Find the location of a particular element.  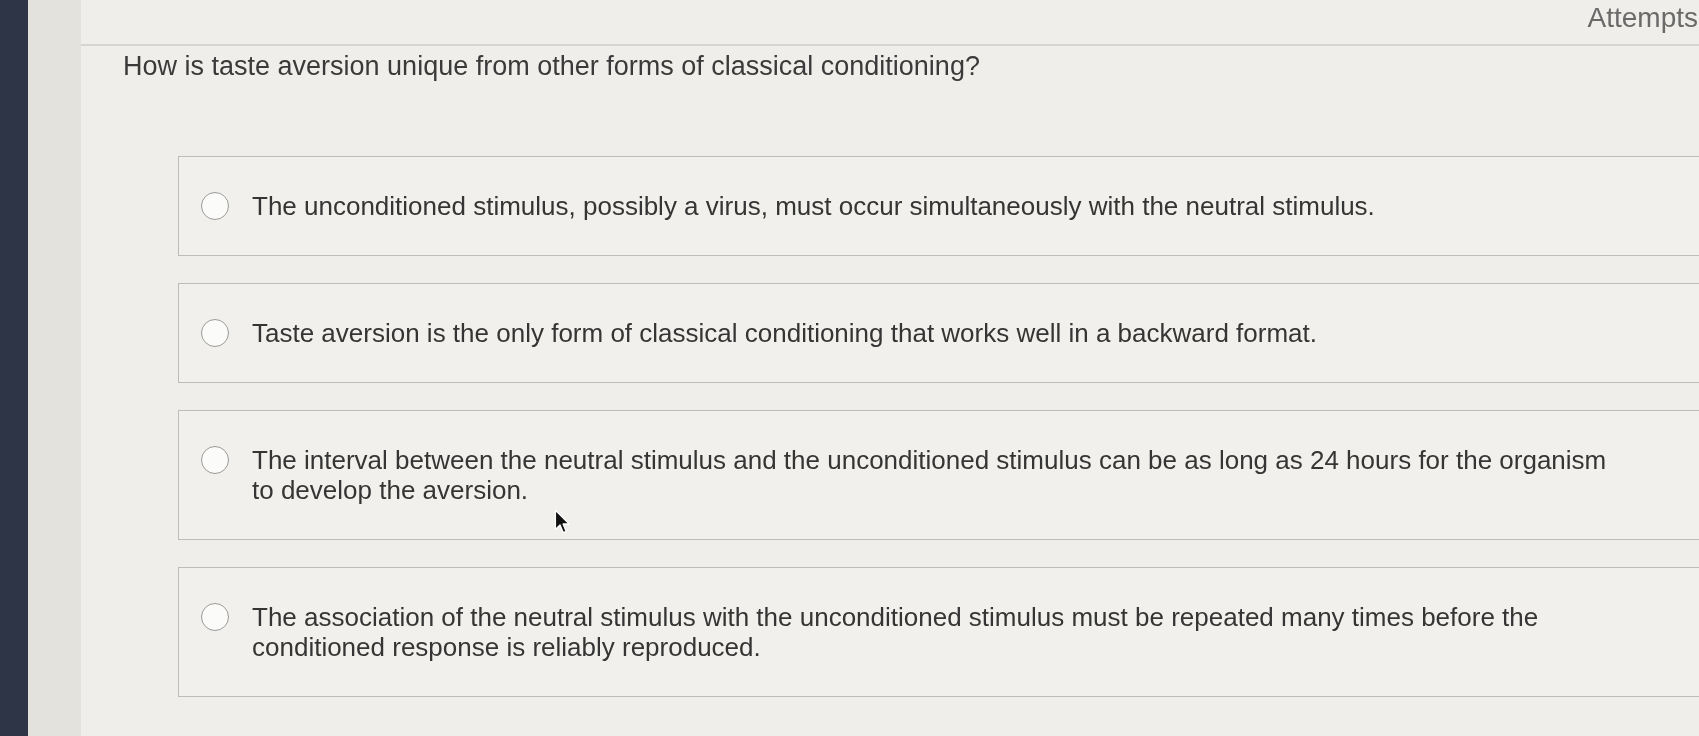

option-text: The association of the neutral stimulus with the unconditioned stimulus must be repeated many times before the conditioned response is reliably reproduced. is located at coordinates (896, 632).